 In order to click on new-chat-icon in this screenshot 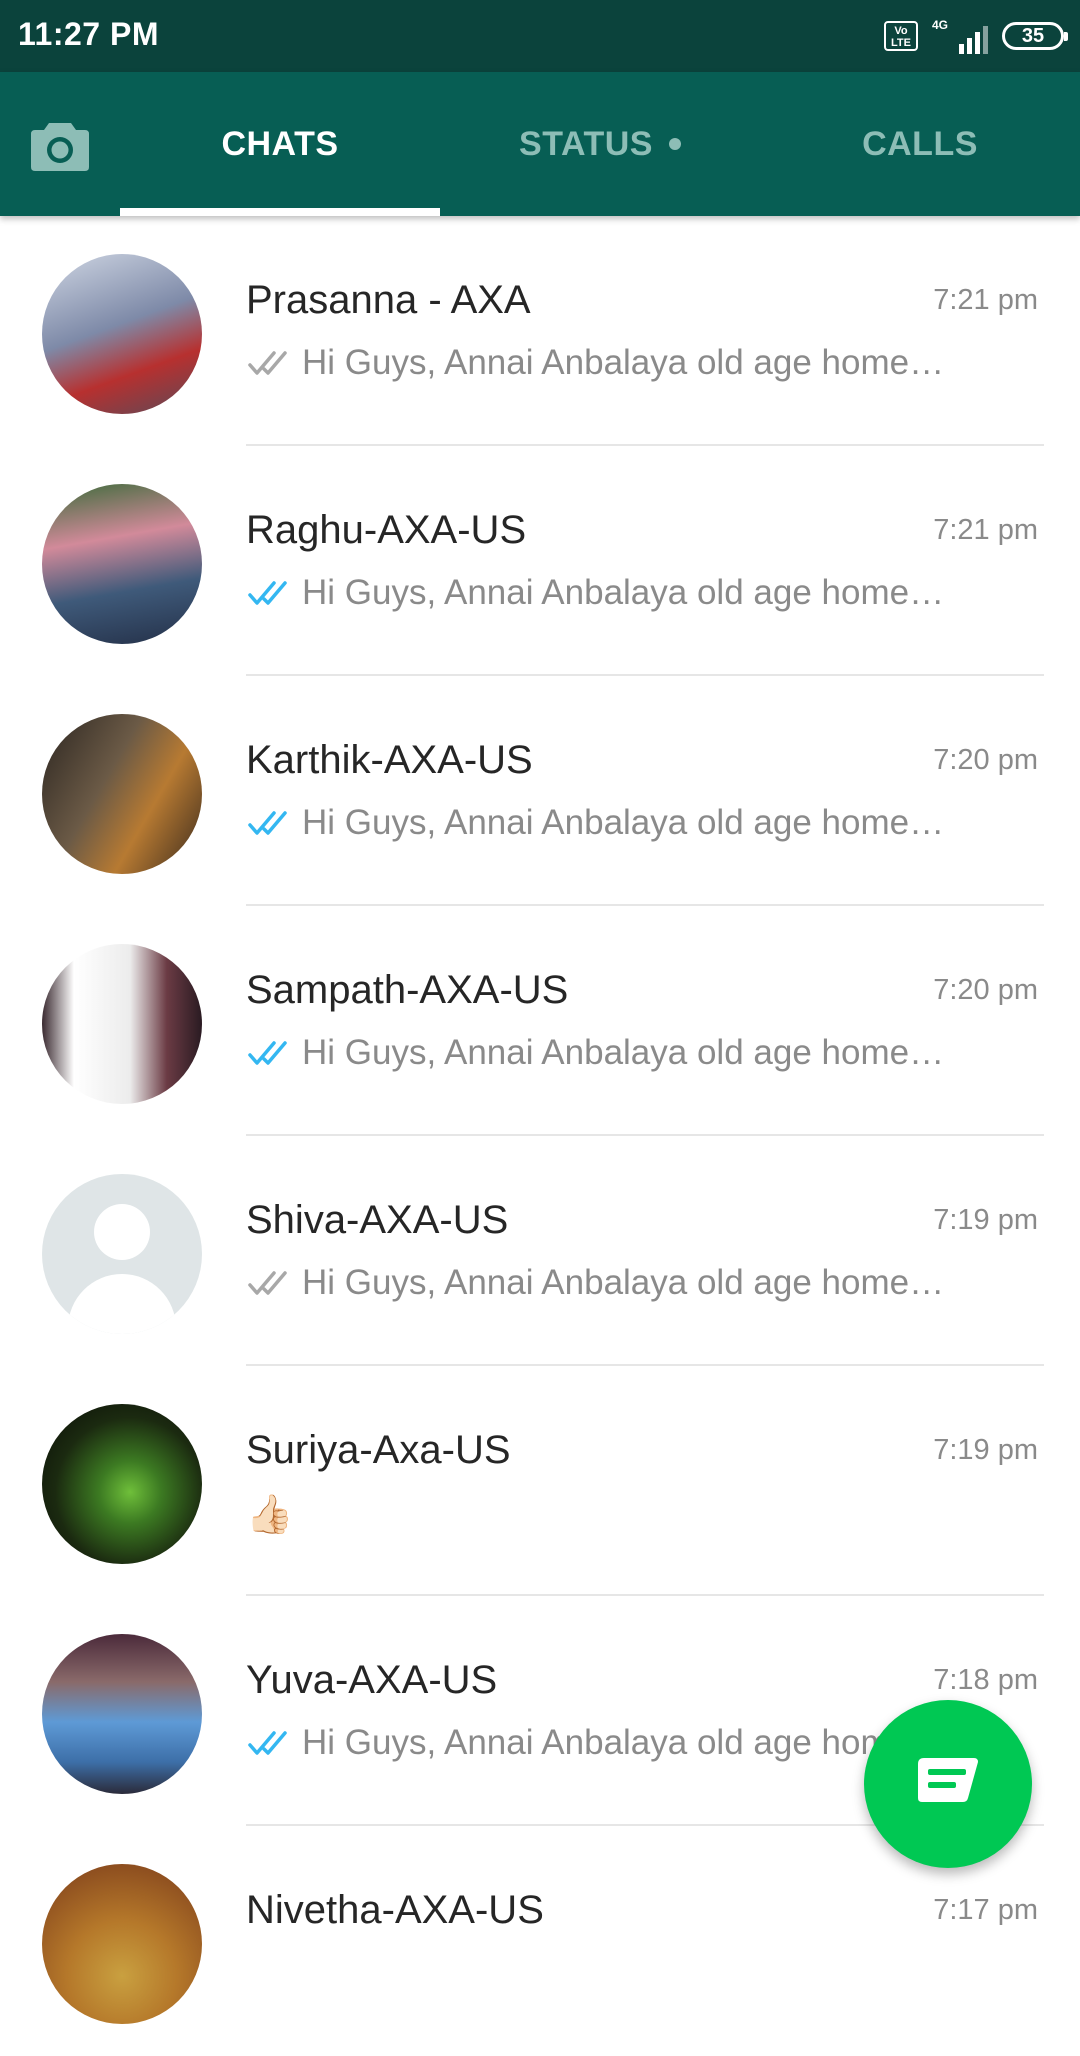, I will do `click(948, 1780)`.